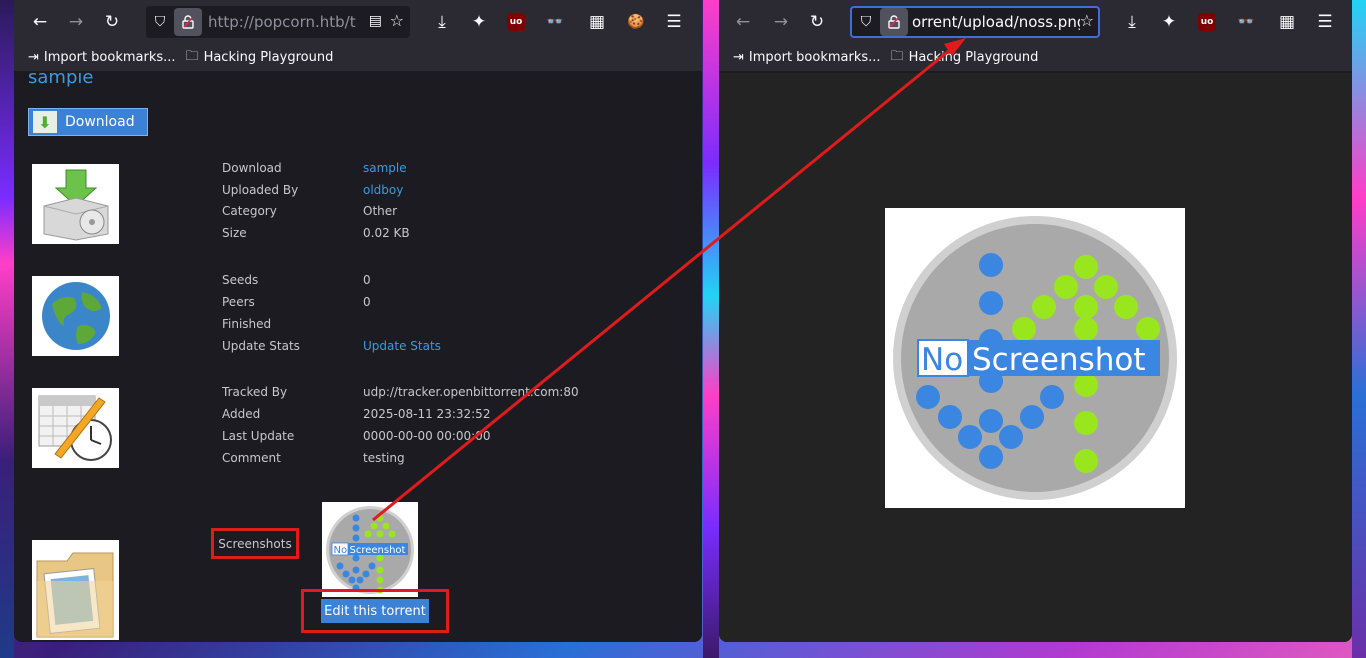 This screenshot has width=1366, height=658. What do you see at coordinates (375, 21) in the screenshot?
I see `reader-view-icon: ▤` at bounding box center [375, 21].